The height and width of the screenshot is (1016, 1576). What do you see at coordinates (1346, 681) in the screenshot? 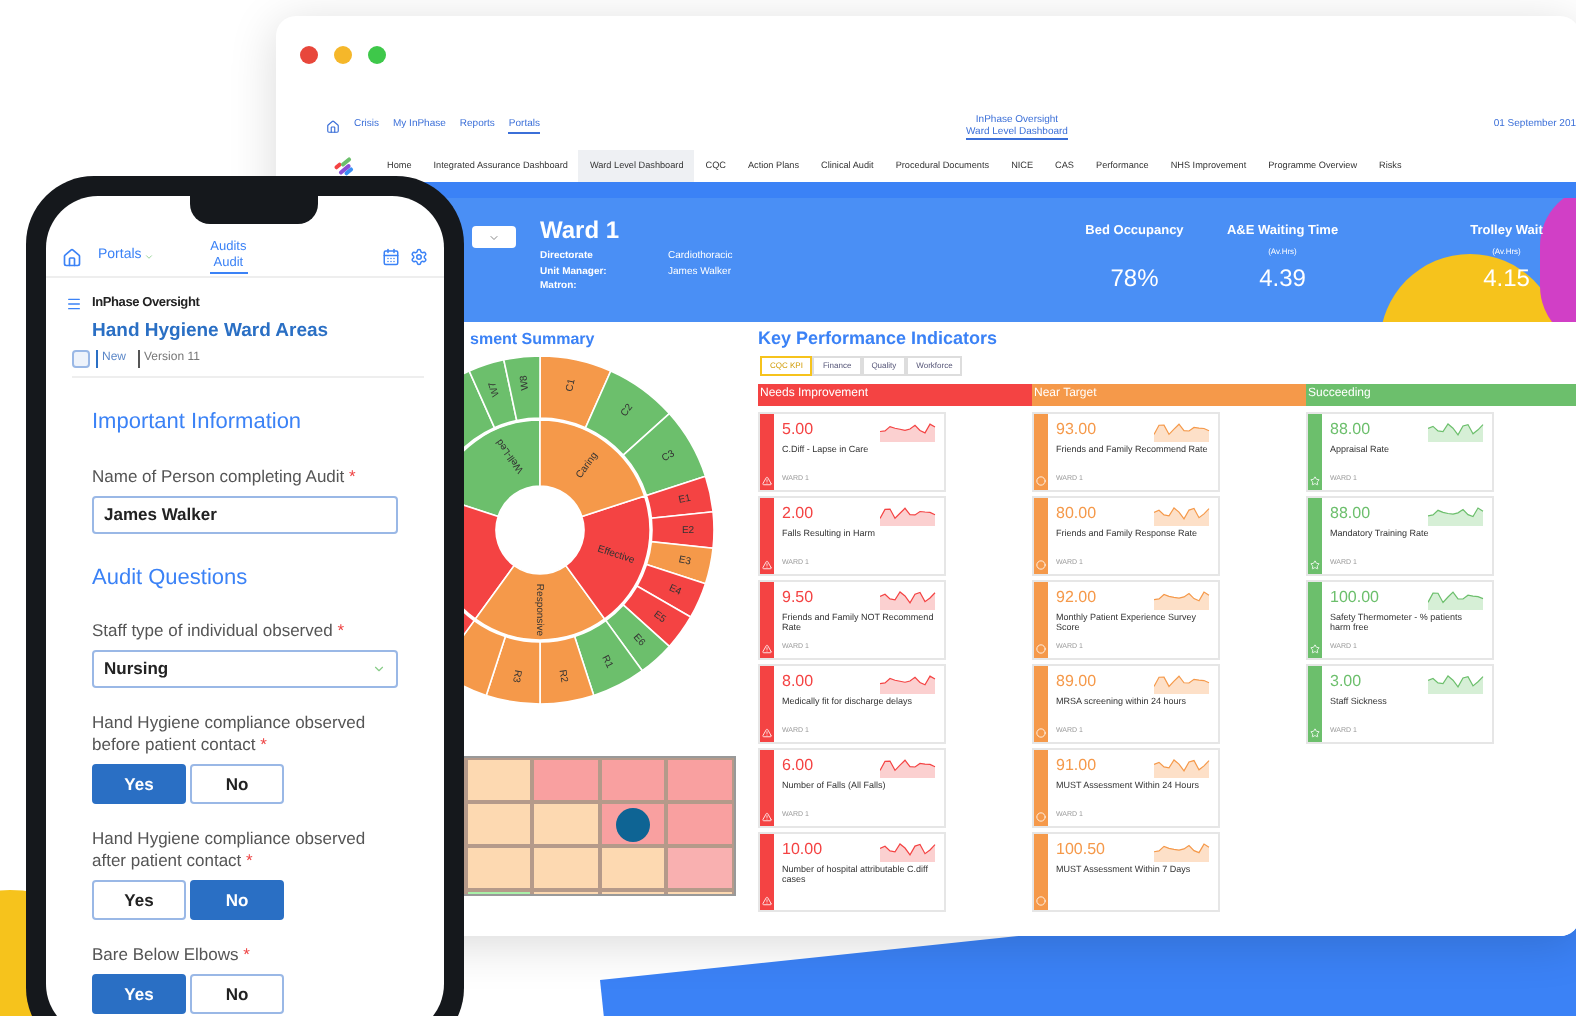
I see `kpi-value: 3.00` at bounding box center [1346, 681].